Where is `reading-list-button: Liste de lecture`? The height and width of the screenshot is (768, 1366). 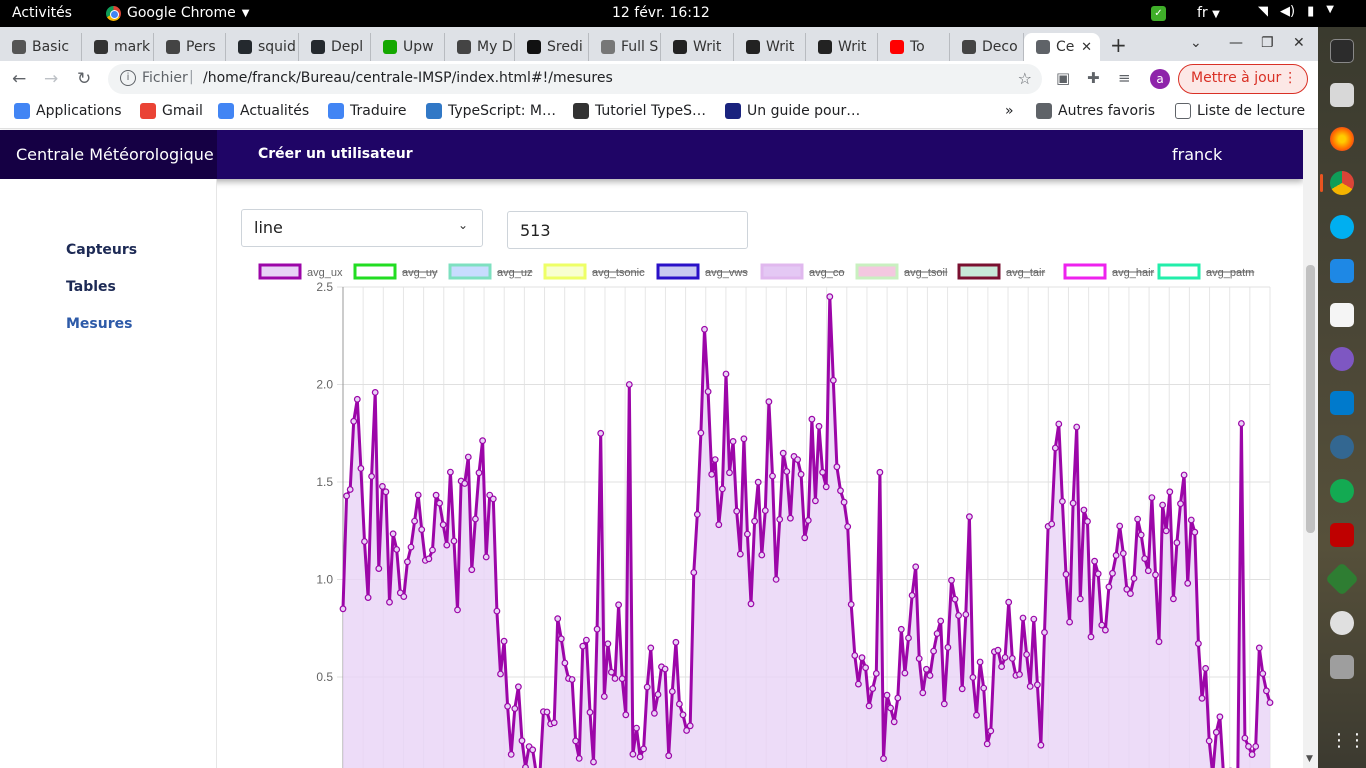
reading-list-button: Liste de lecture is located at coordinates (1240, 111).